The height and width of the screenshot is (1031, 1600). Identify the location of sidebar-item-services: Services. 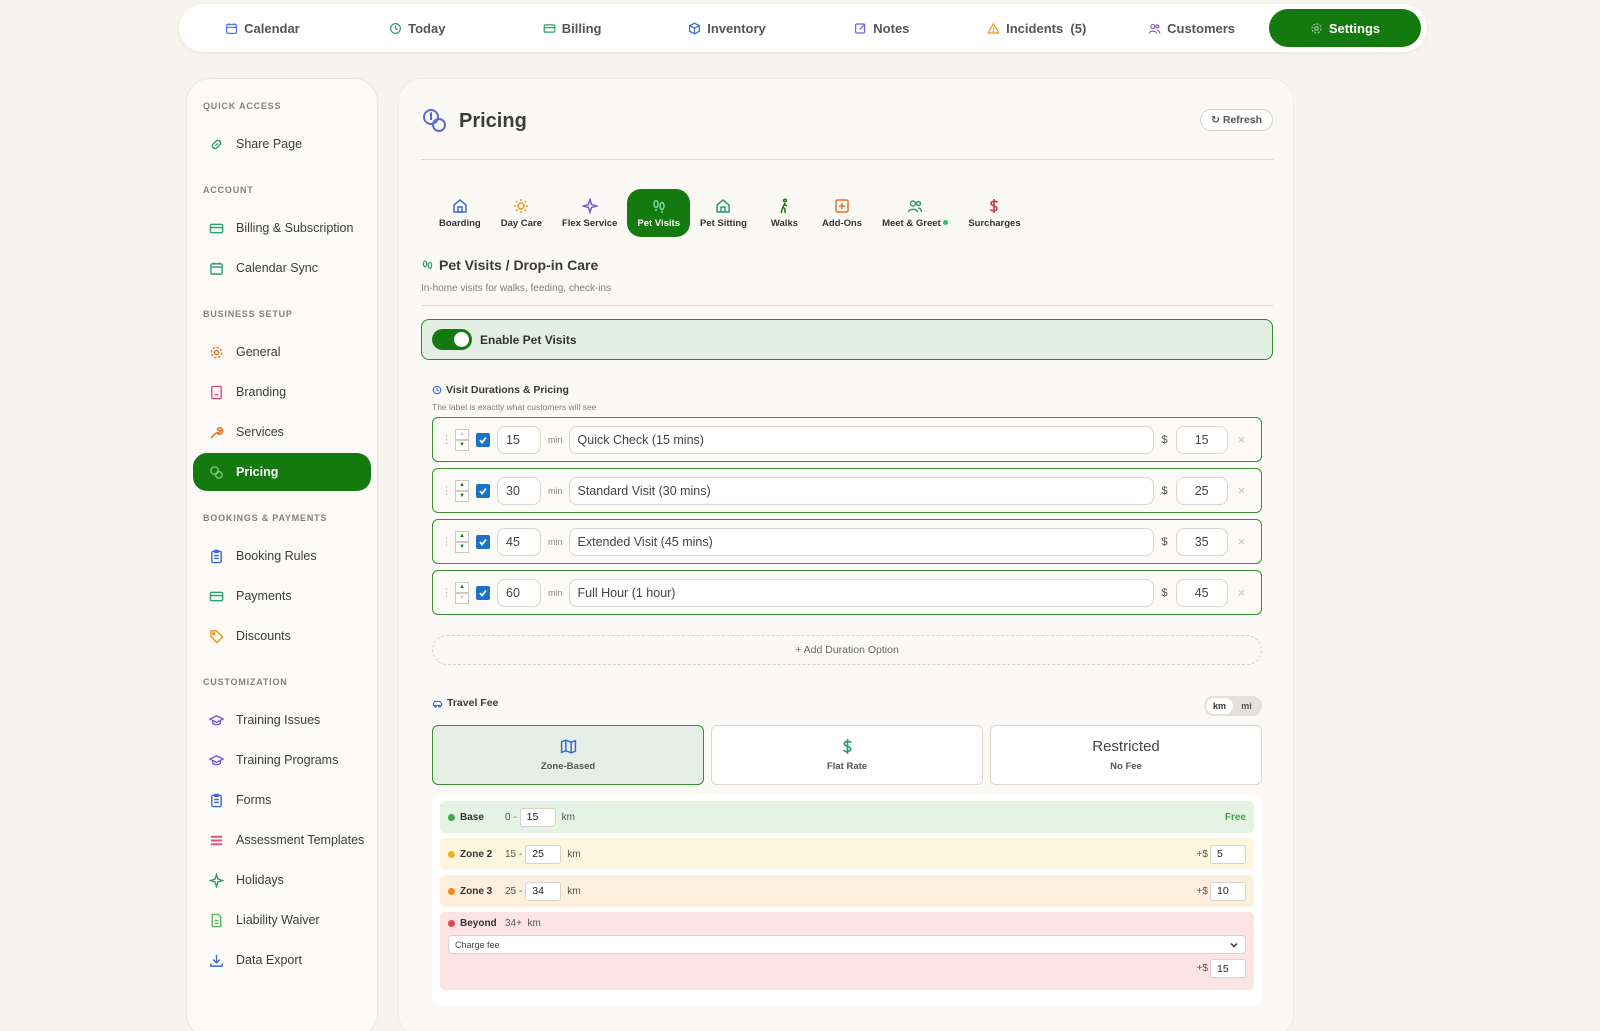
(282, 432).